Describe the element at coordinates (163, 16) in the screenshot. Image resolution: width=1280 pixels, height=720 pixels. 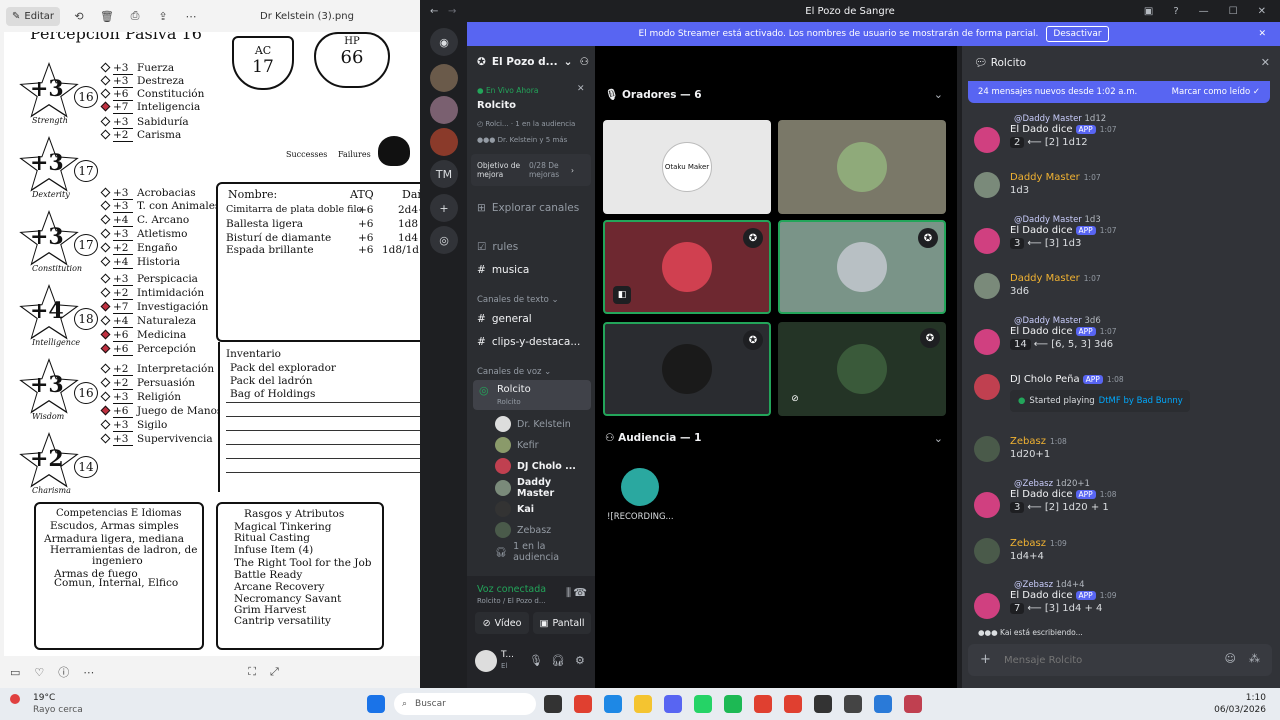
I see `share-icon: ⇪` at that location.